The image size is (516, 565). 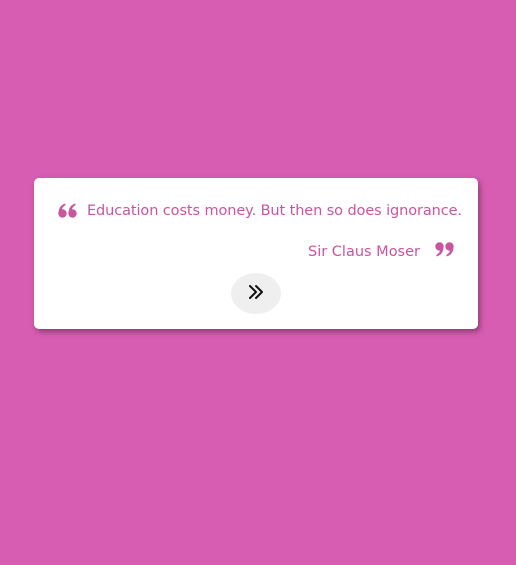 I want to click on quote-author: Sir Claus Moser, so click(x=363, y=252).